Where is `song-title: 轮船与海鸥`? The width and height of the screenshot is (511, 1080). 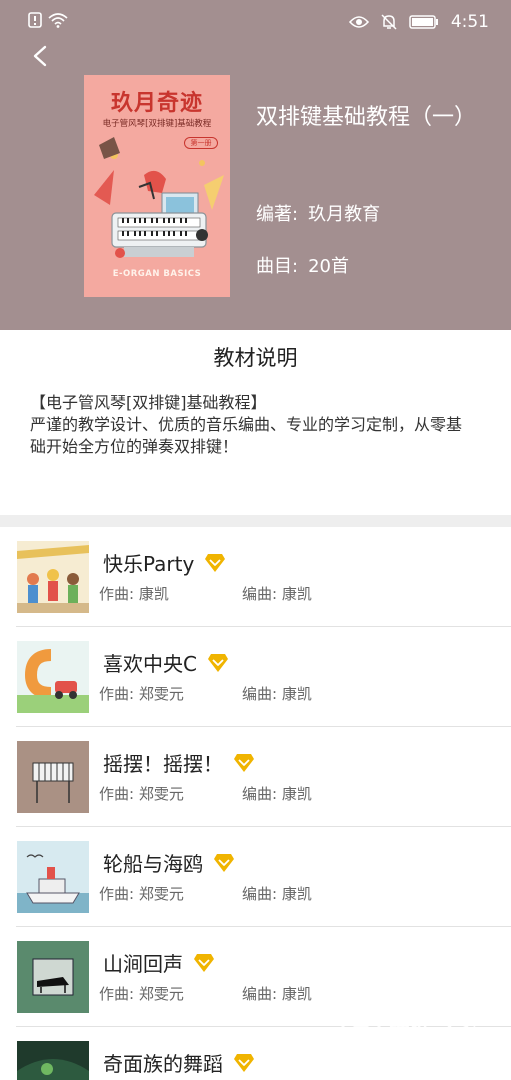 song-title: 轮船与海鸥 is located at coordinates (169, 862).